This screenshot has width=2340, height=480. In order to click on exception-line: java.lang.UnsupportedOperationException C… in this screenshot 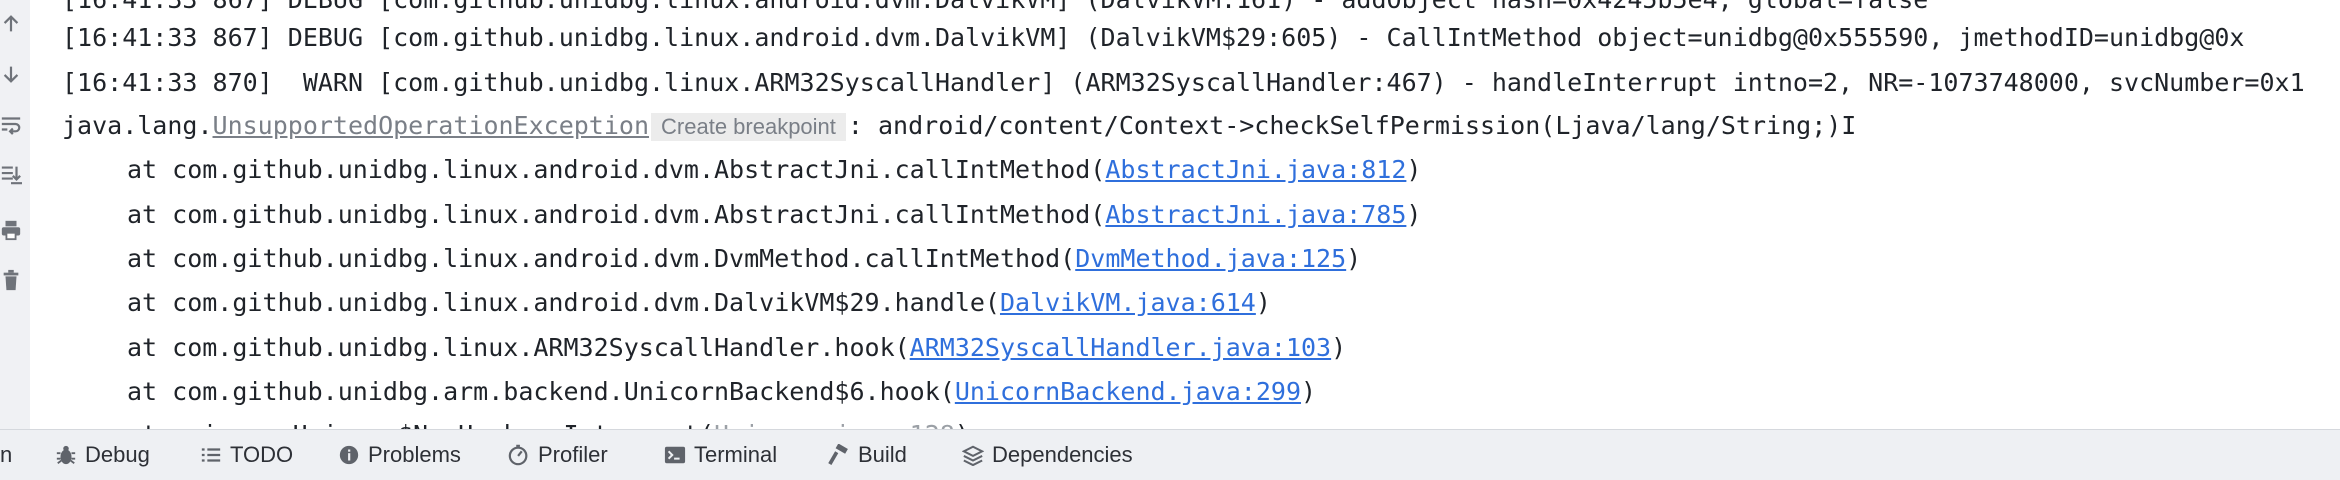, I will do `click(959, 126)`.